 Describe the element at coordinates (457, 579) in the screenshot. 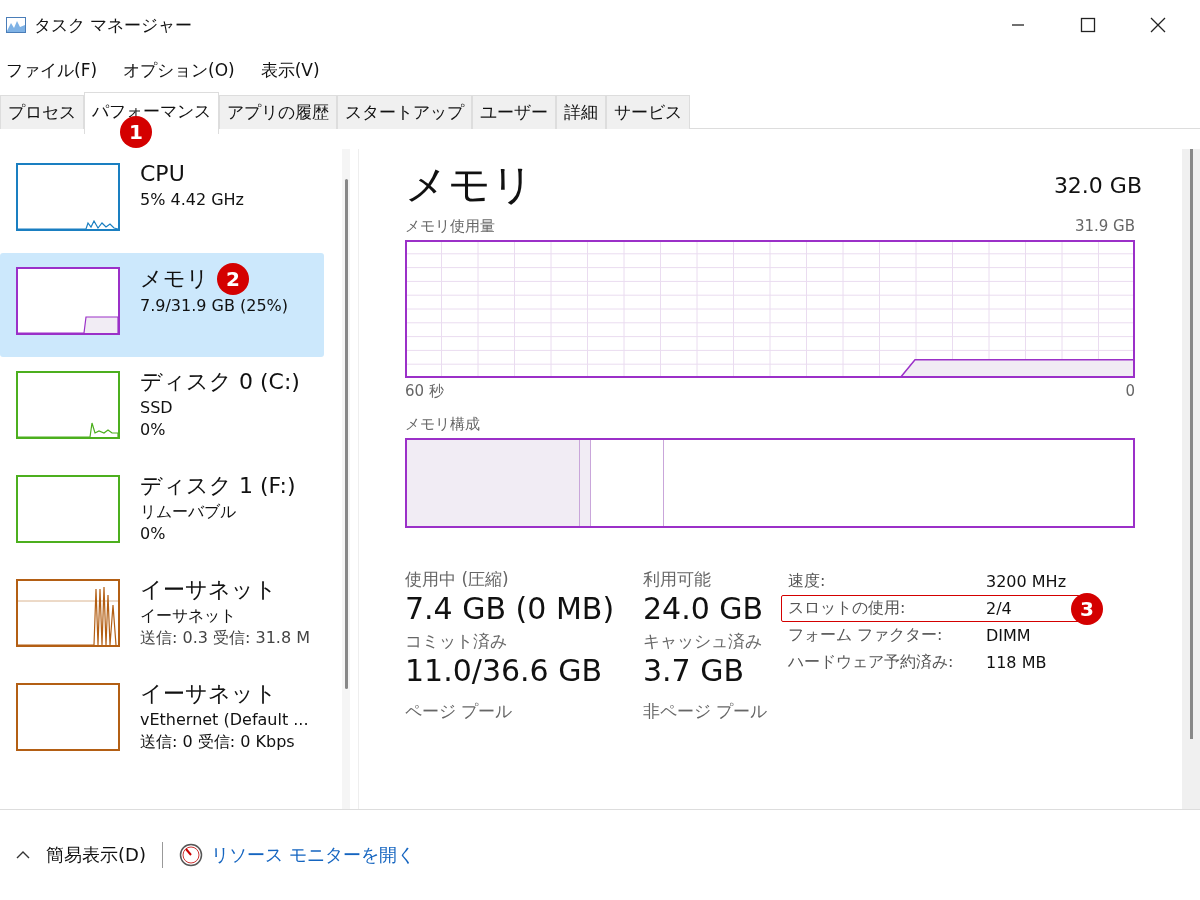

I see `stat-label: 使用中 (圧縮)` at that location.